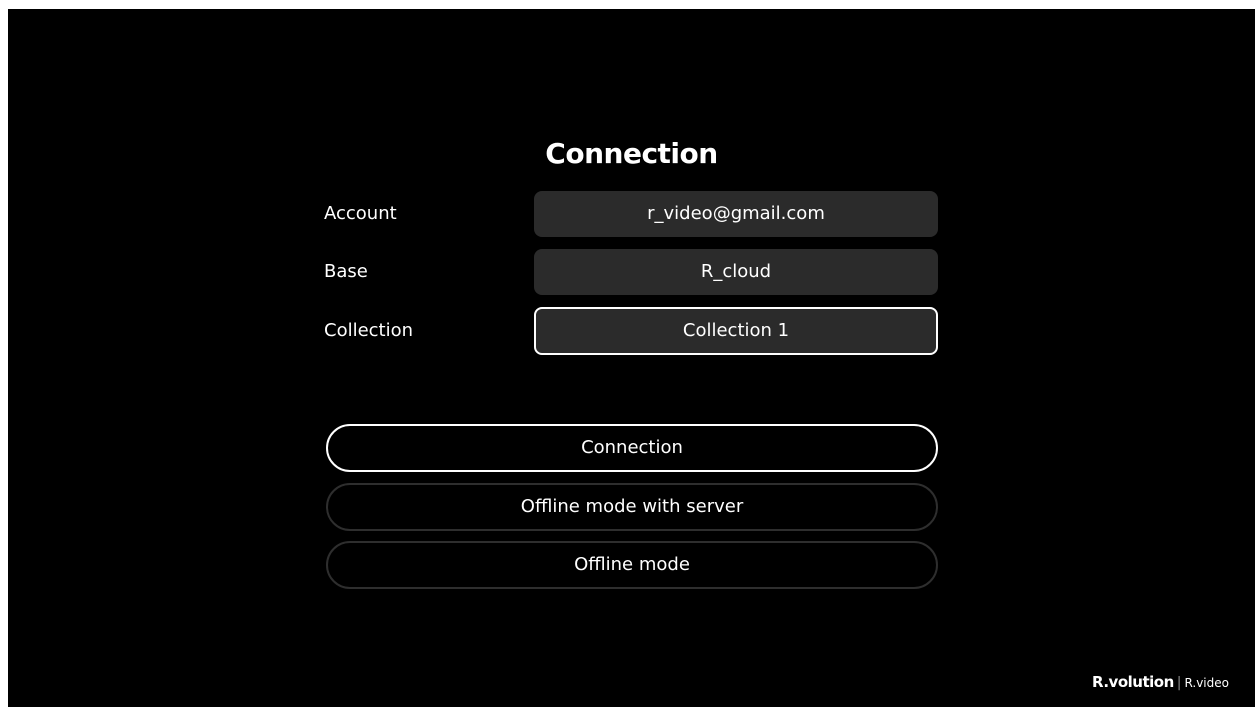 The image size is (1255, 707). I want to click on page-title-text: Connection, so click(631, 153).